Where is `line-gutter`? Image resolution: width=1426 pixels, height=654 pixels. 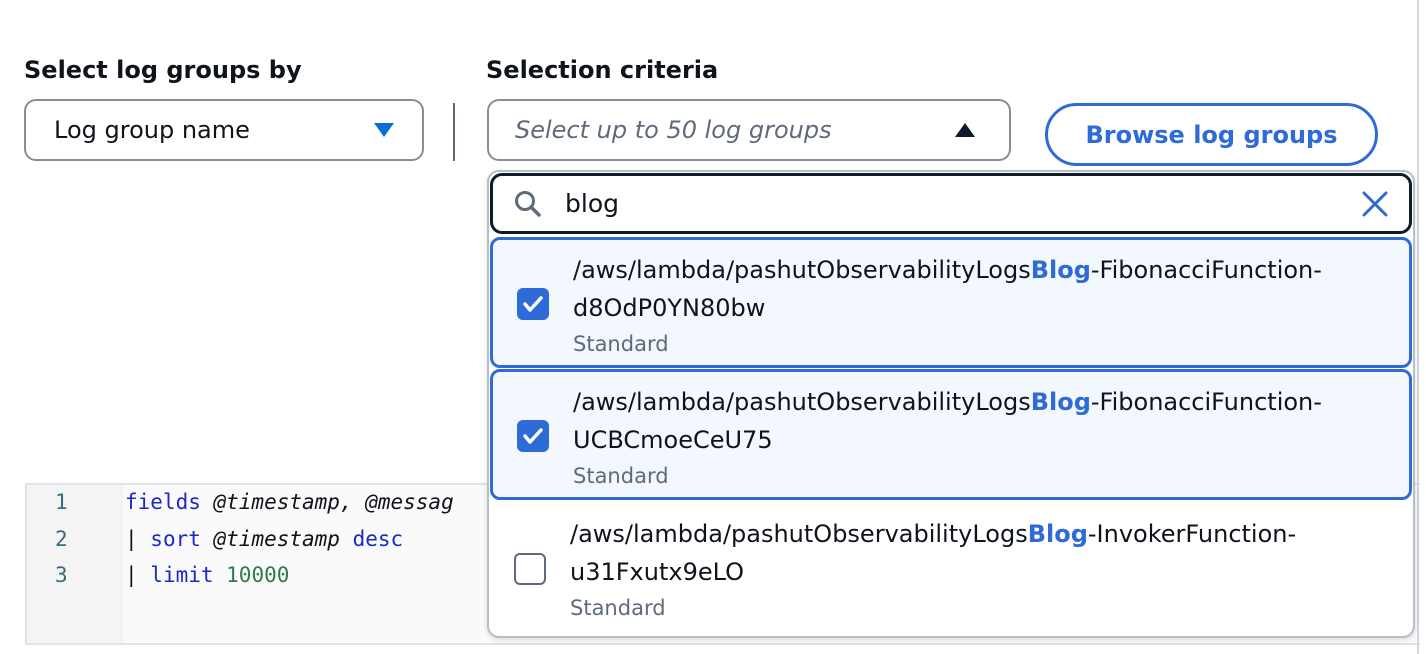 line-gutter is located at coordinates (75, 564).